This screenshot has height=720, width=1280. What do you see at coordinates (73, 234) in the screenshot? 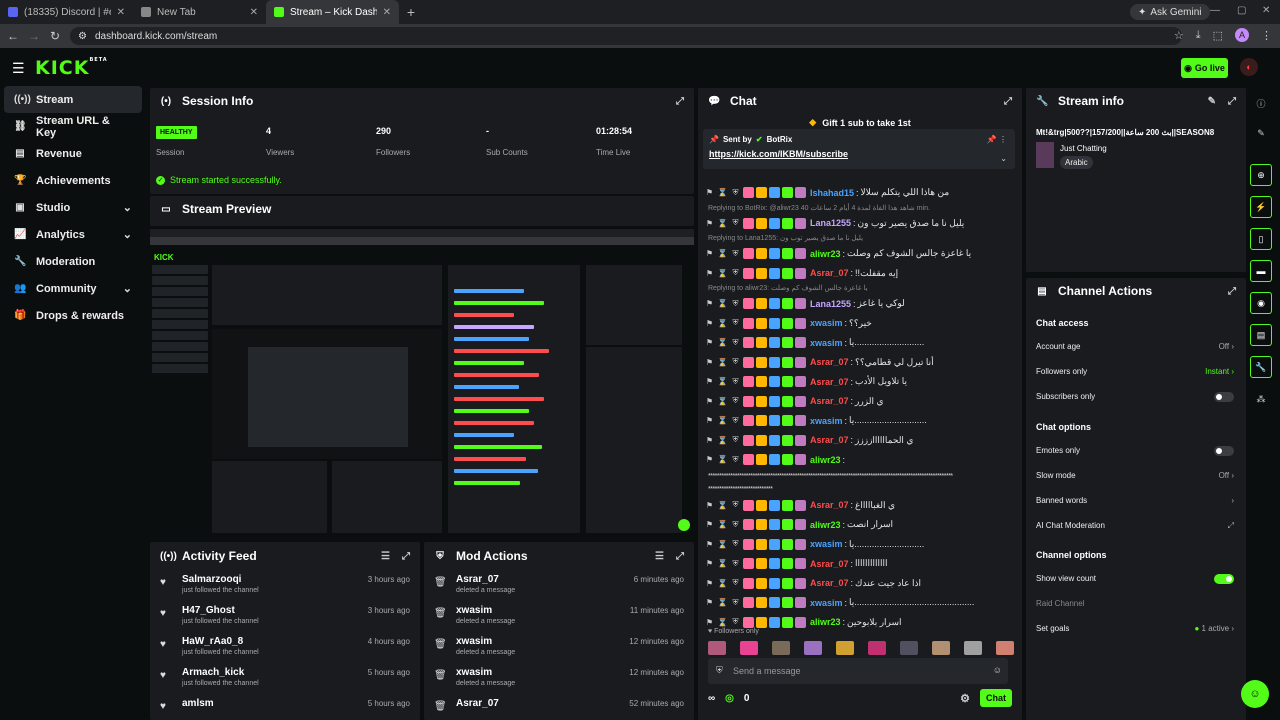
I see `sidebar-item-analytics: 📈 Analytics ⌄` at bounding box center [73, 234].